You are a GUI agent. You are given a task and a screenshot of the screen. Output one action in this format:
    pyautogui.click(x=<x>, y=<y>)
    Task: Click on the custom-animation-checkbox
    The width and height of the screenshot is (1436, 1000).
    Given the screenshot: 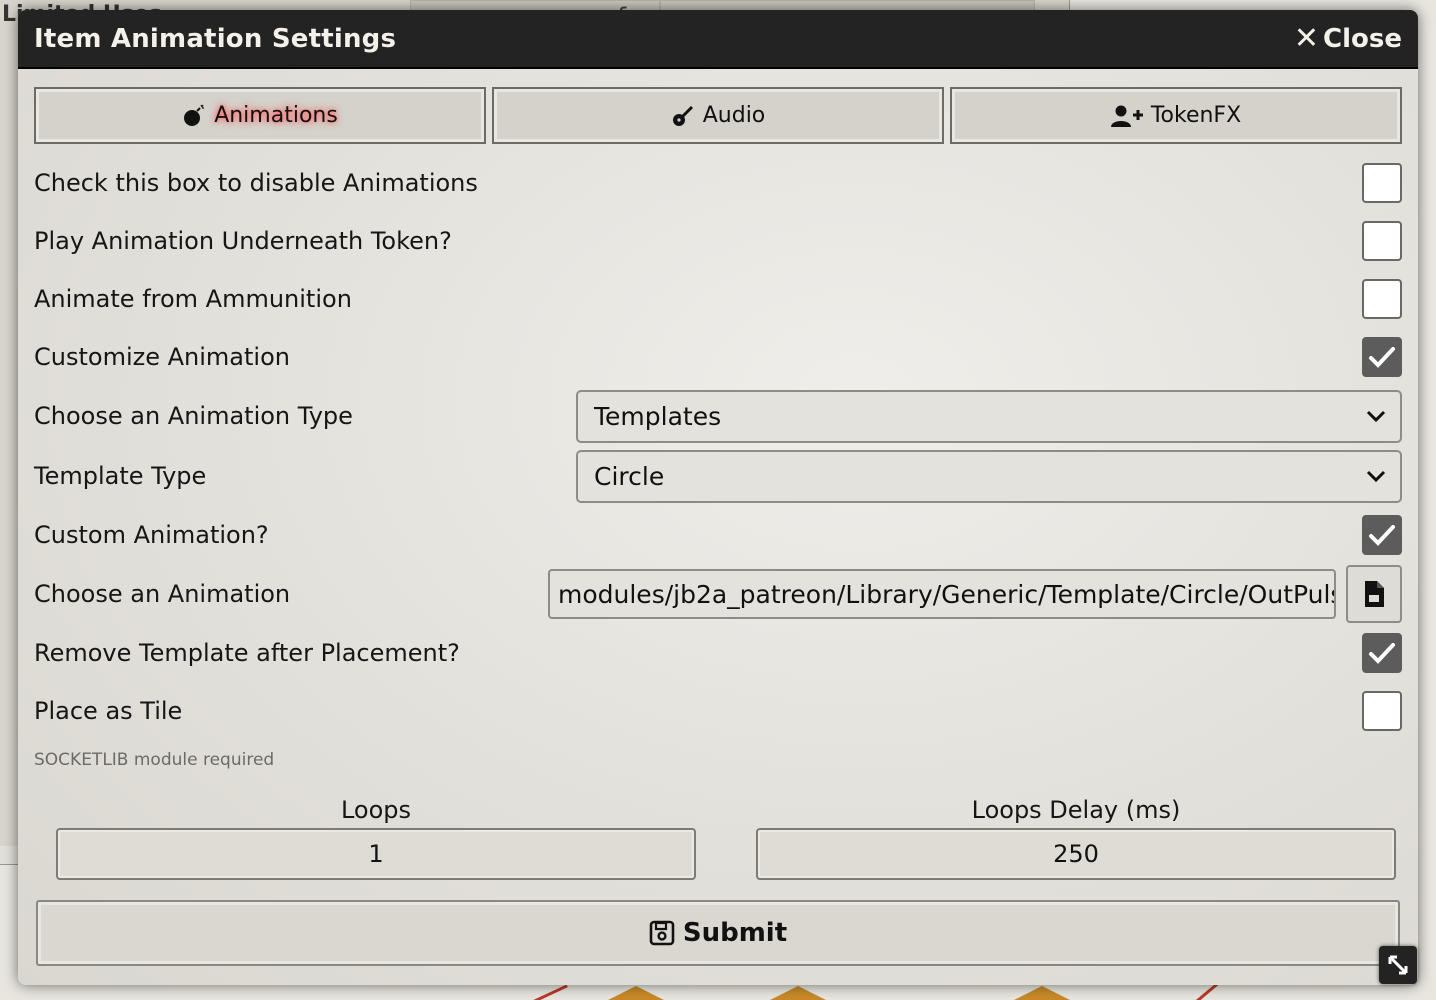 What is the action you would take?
    pyautogui.click(x=1382, y=535)
    